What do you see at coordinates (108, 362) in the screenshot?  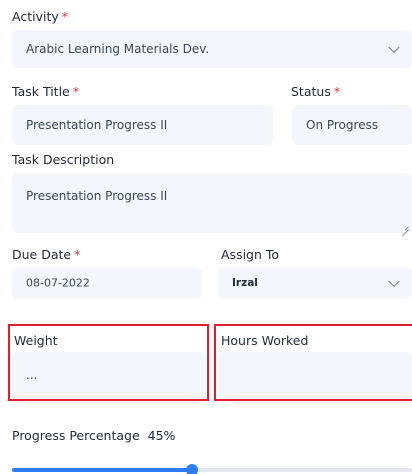 I see `weight-highlight-box` at bounding box center [108, 362].